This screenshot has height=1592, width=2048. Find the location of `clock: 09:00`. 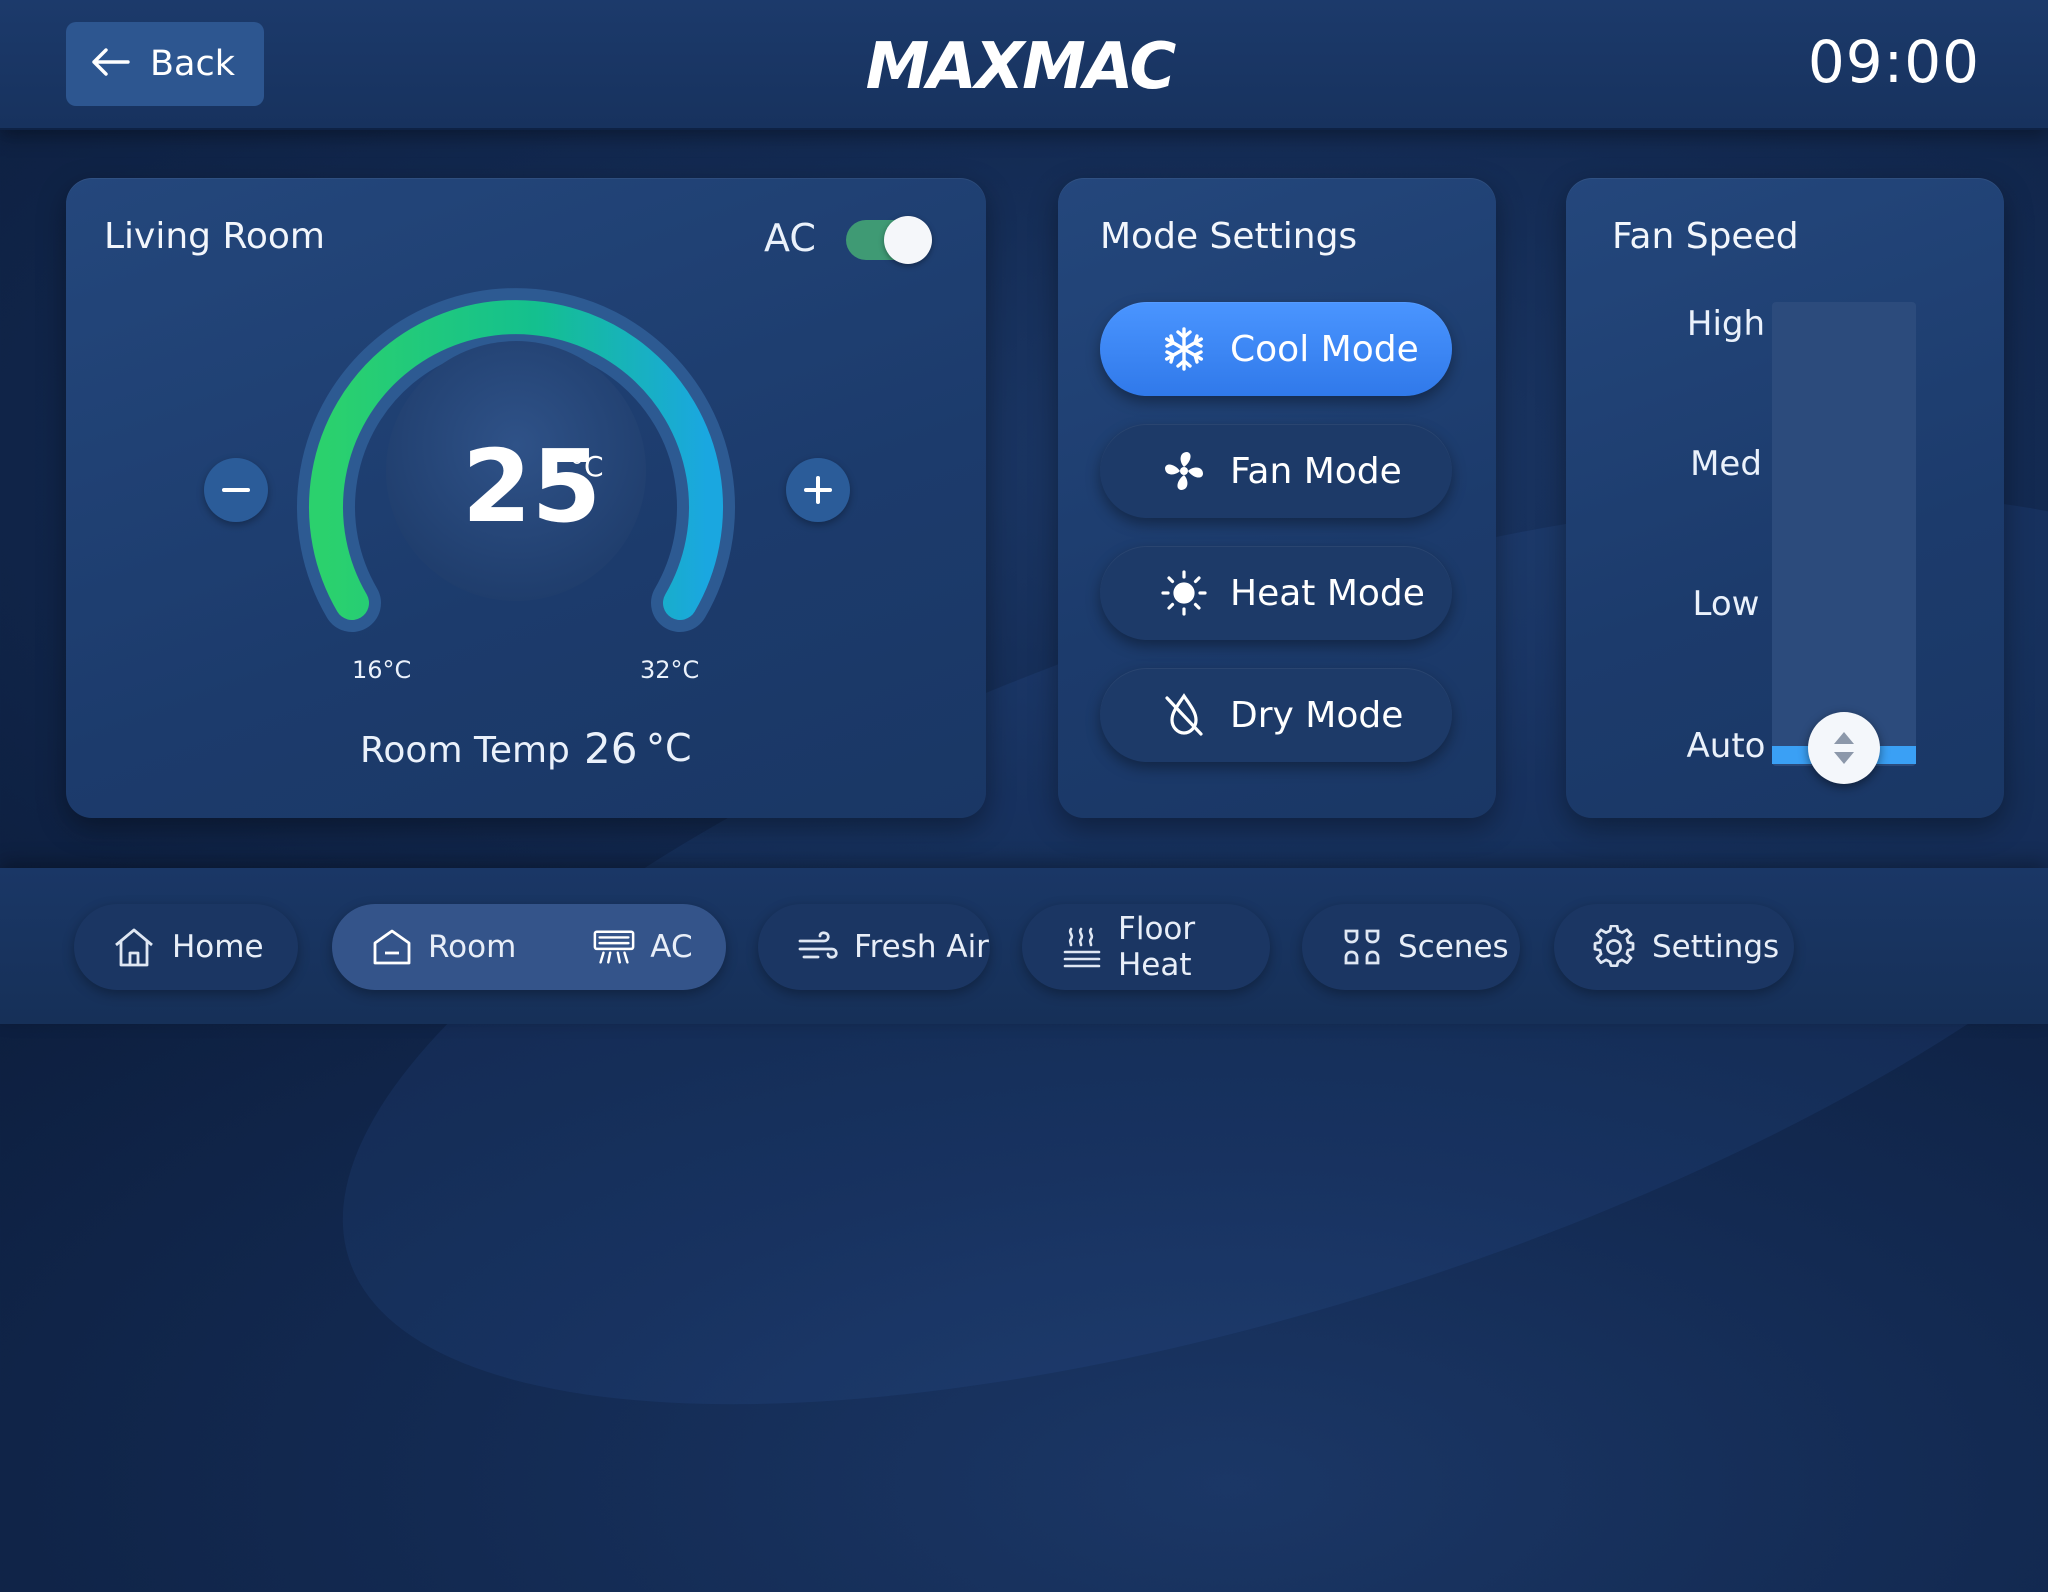

clock: 09:00 is located at coordinates (1893, 62).